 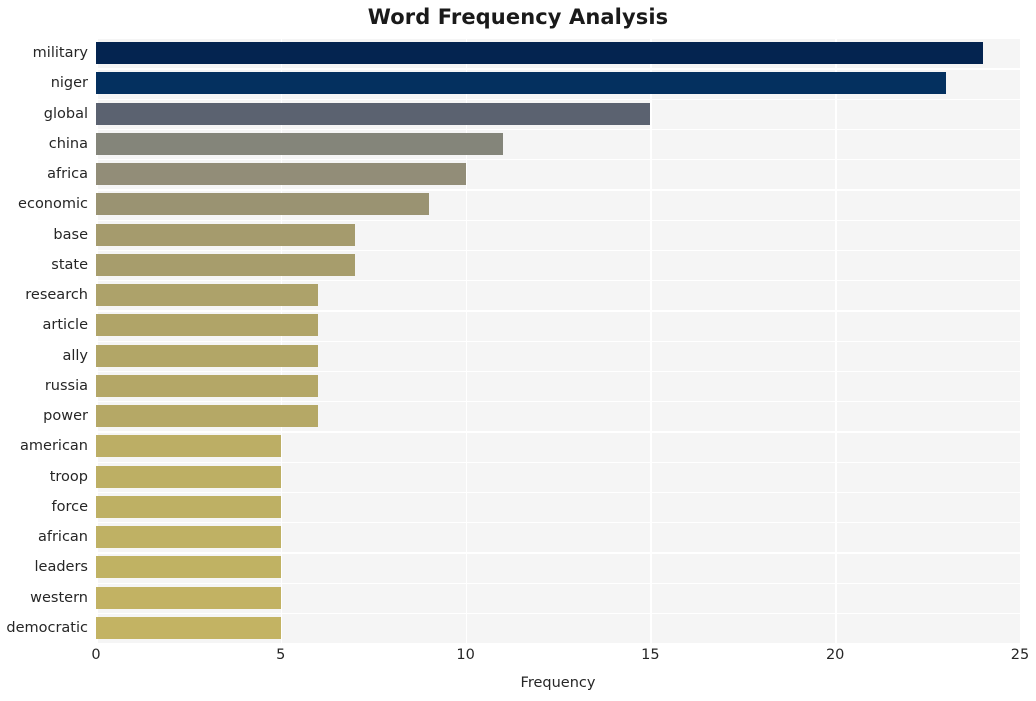 I want to click on y-tick-label: niger, so click(x=69, y=83).